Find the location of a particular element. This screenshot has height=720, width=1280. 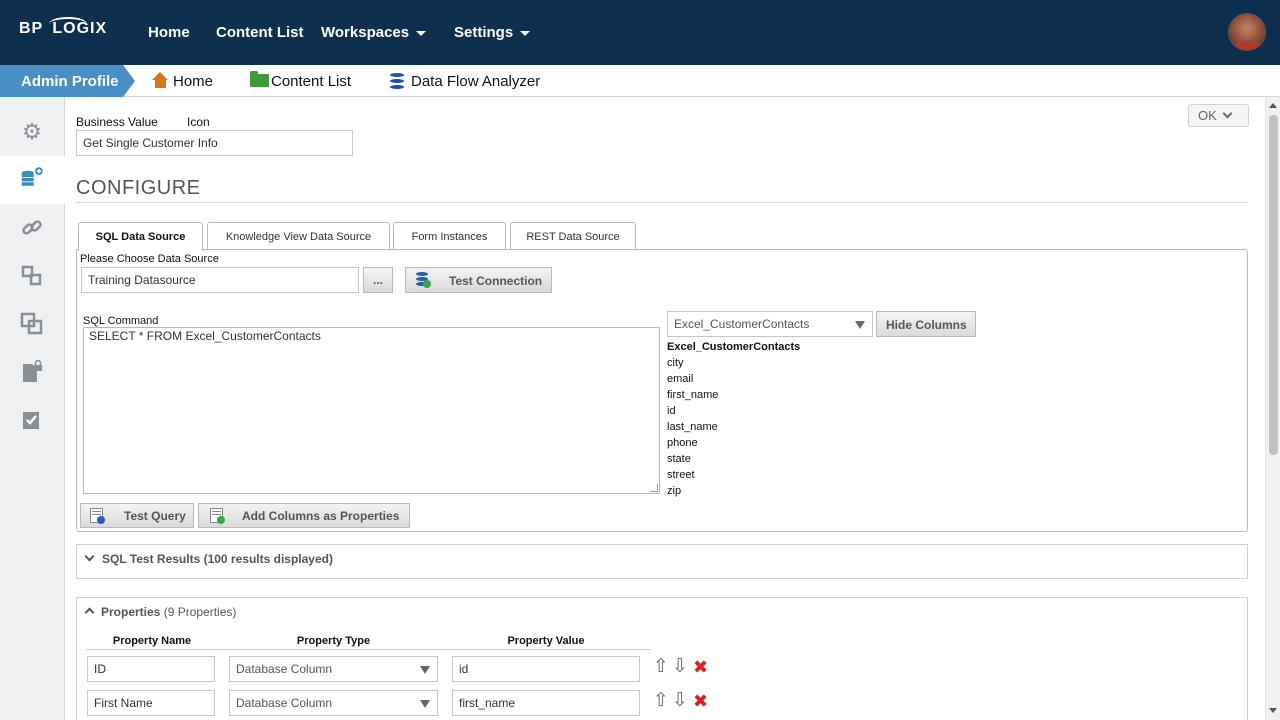

tab-form-instances-label: Form Instances is located at coordinates (449, 237).